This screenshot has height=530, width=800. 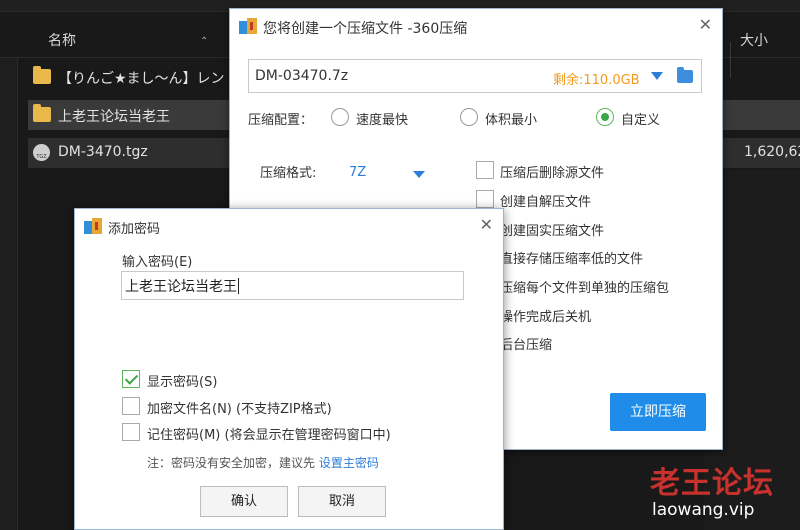 I want to click on password-input-value: 上老王论坛当老王, so click(x=182, y=286).